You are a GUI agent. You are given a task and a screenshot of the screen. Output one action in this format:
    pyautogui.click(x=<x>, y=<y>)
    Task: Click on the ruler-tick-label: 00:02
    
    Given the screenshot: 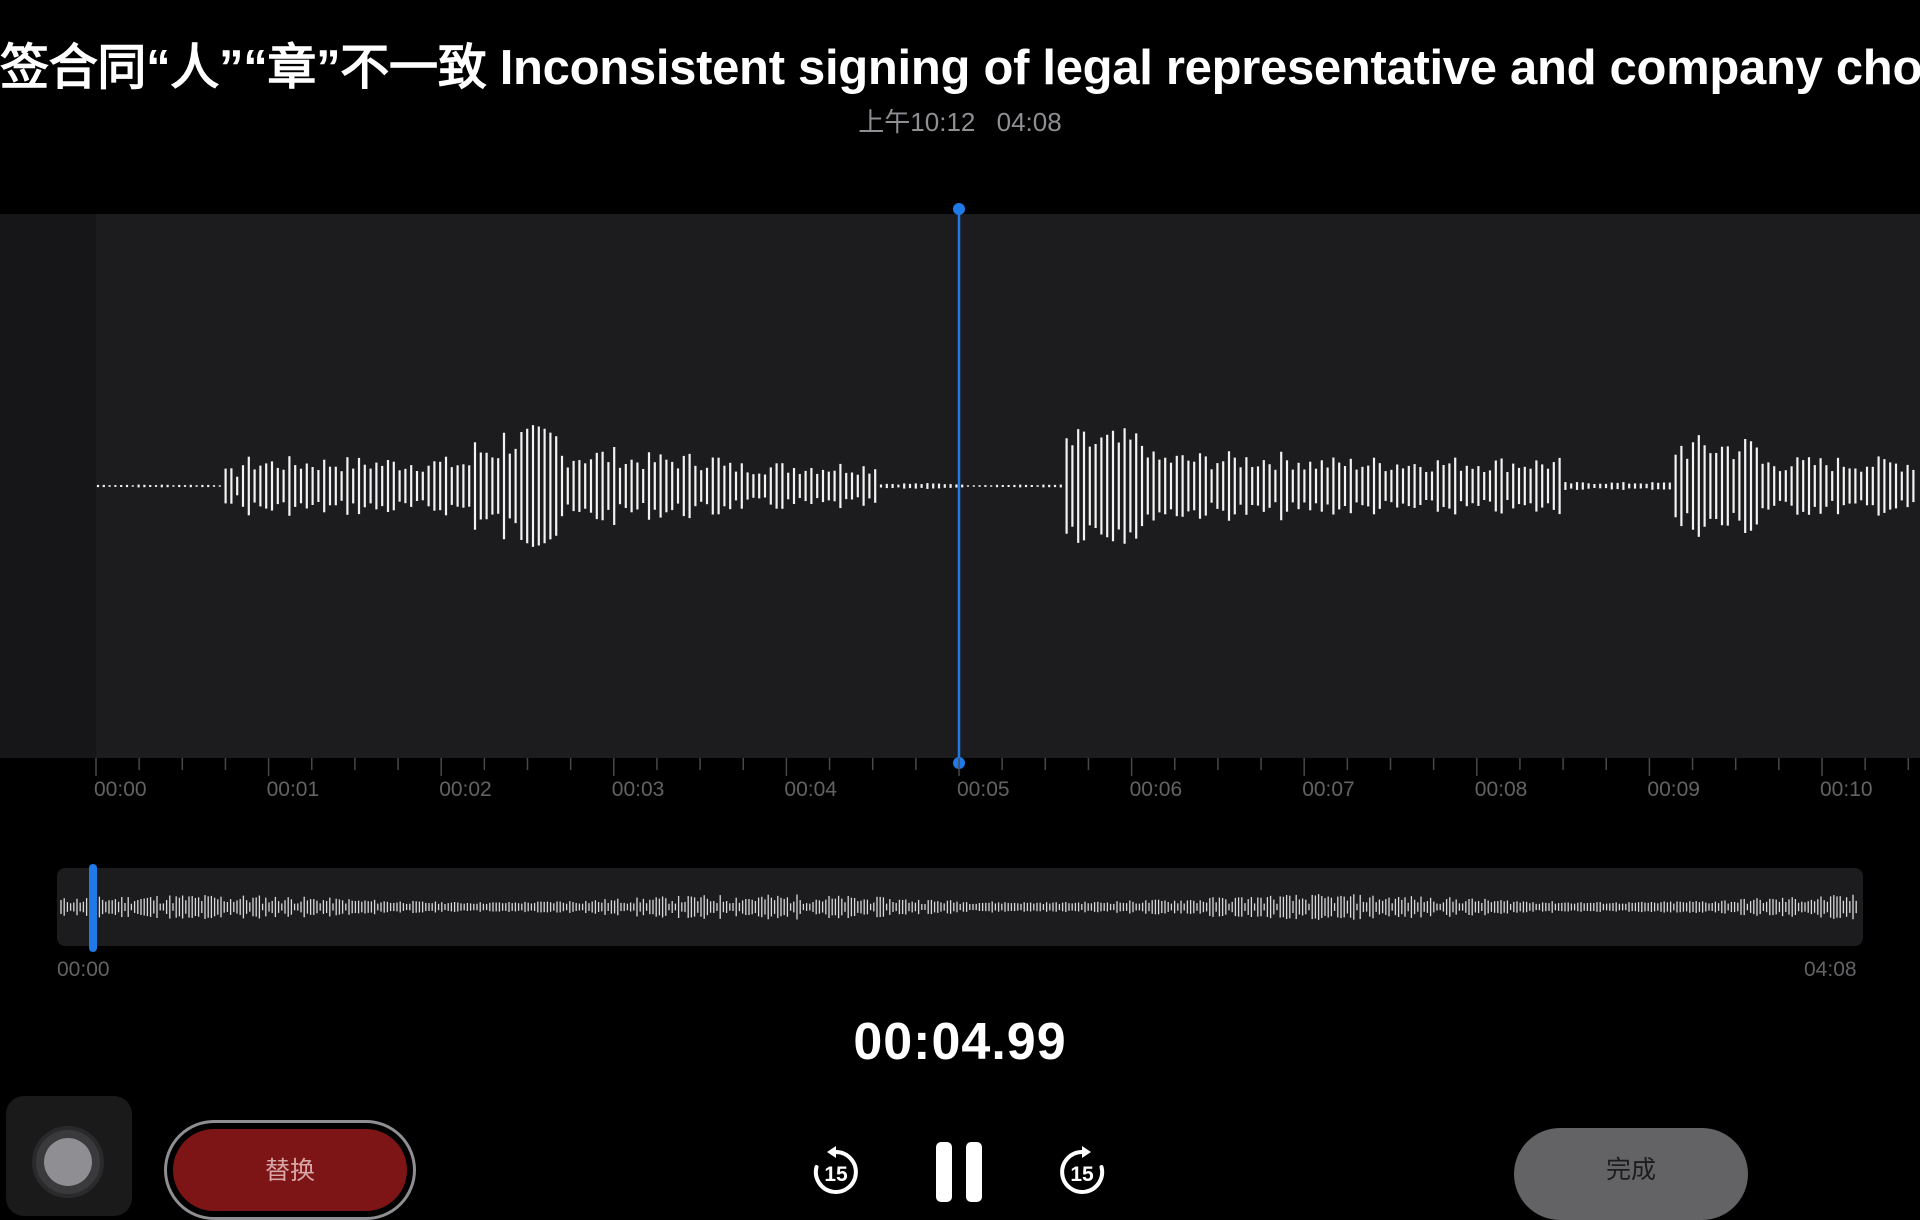 What is the action you would take?
    pyautogui.click(x=465, y=789)
    